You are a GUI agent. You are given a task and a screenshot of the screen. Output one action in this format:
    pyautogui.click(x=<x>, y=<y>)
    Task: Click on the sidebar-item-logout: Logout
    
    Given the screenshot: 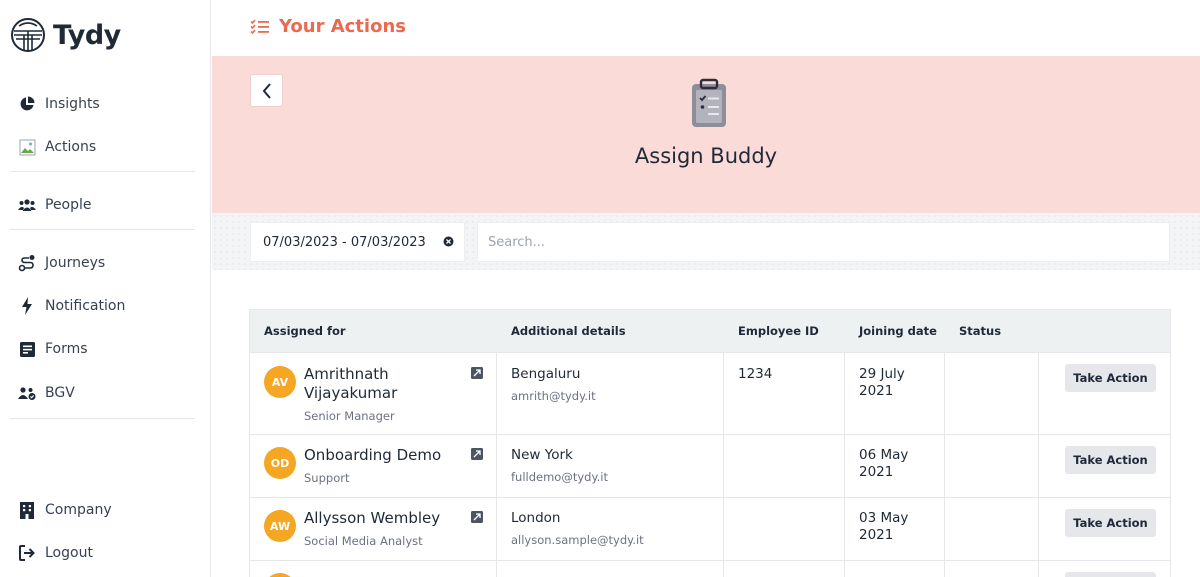 What is the action you would take?
    pyautogui.click(x=55, y=553)
    